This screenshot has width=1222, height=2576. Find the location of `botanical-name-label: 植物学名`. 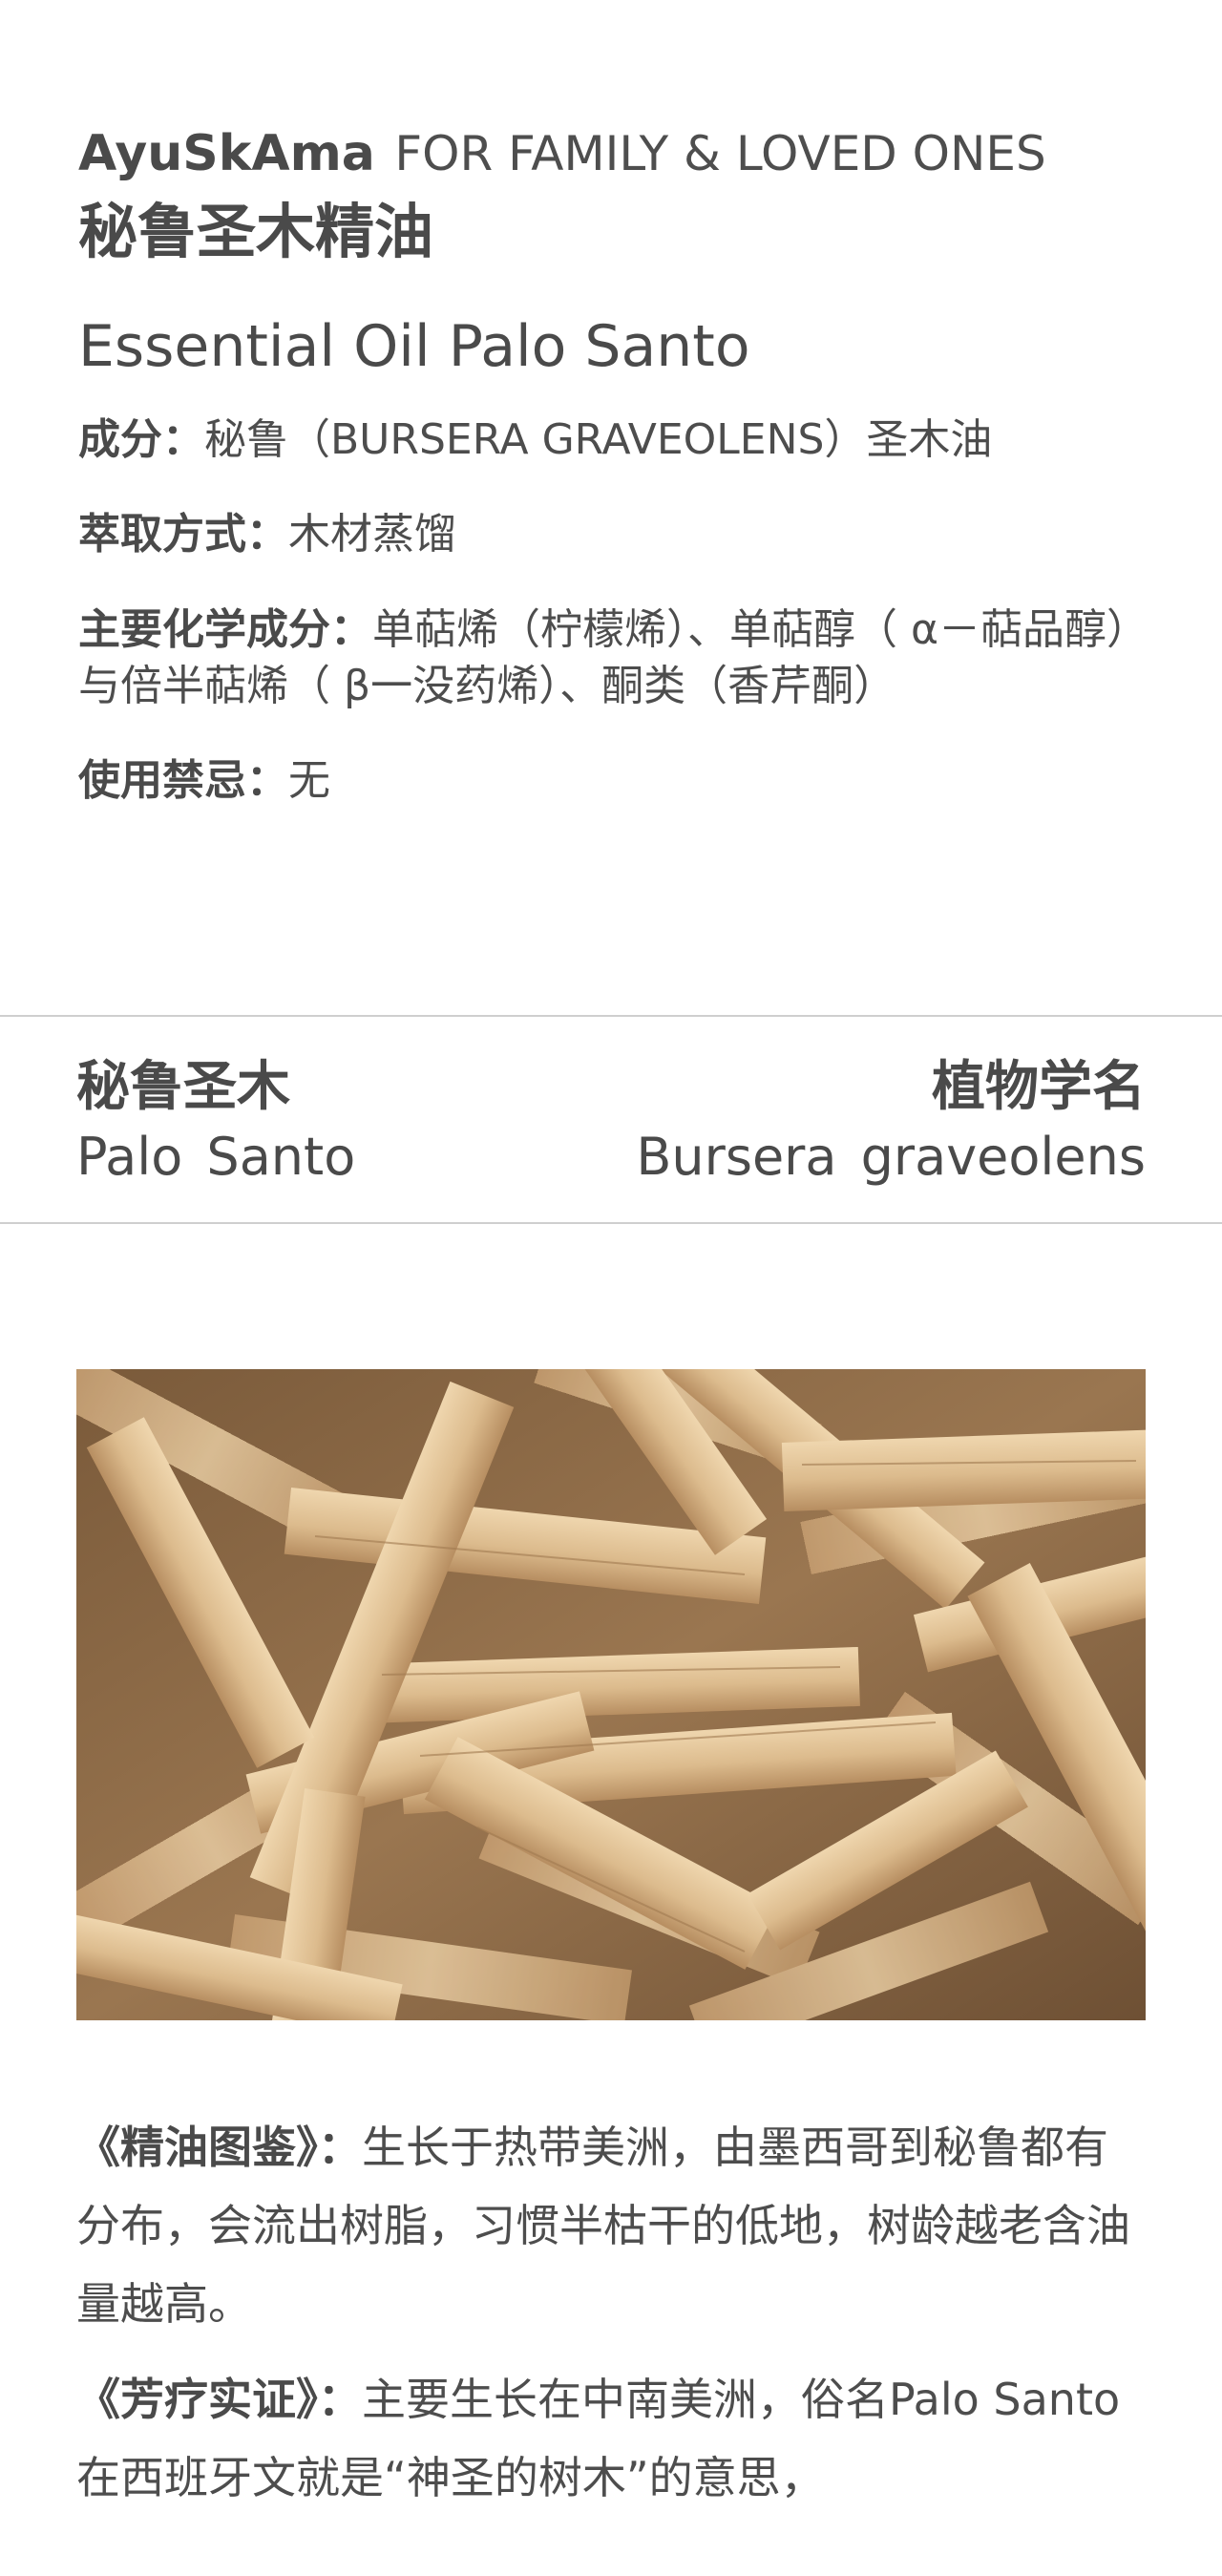

botanical-name-label: 植物学名 is located at coordinates (1039, 1087).